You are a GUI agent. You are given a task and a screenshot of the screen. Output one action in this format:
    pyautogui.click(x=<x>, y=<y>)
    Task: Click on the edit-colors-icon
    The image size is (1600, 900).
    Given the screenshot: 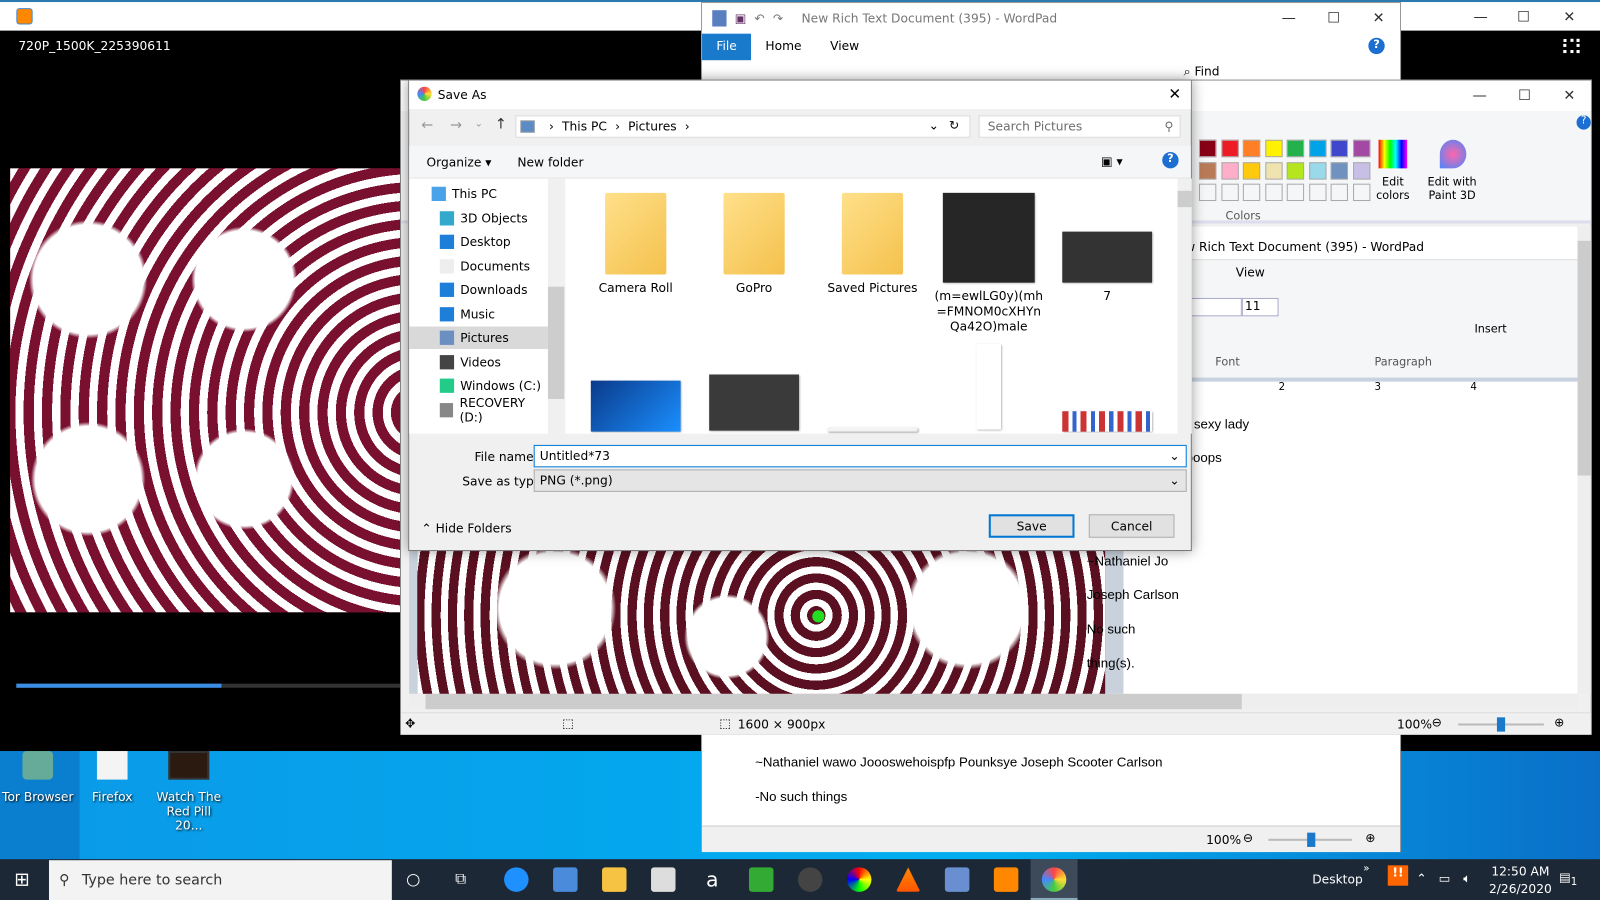 What is the action you would take?
    pyautogui.click(x=1393, y=154)
    